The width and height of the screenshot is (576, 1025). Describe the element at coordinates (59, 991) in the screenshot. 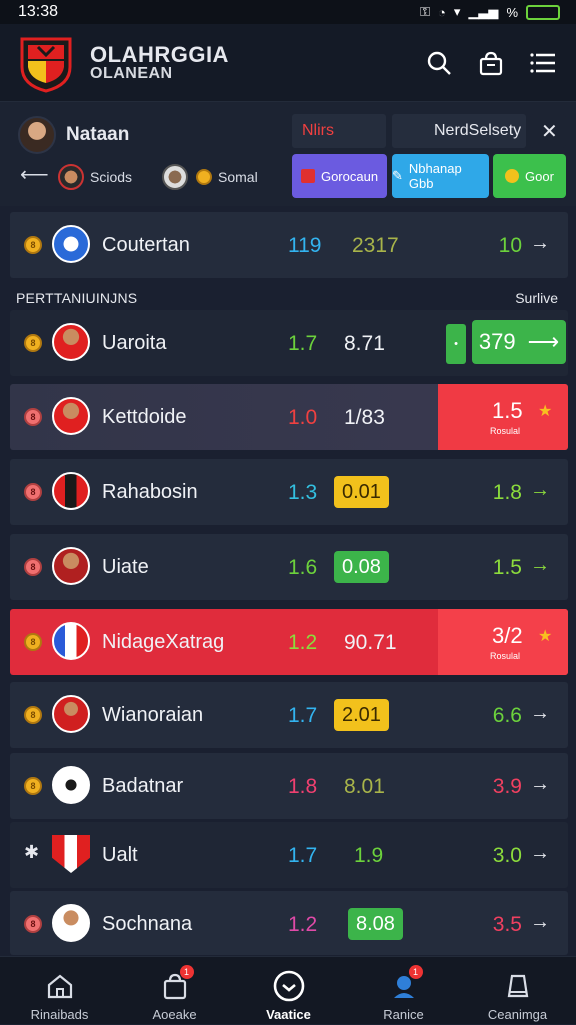

I see `nav-item-home: Rinaibads` at that location.